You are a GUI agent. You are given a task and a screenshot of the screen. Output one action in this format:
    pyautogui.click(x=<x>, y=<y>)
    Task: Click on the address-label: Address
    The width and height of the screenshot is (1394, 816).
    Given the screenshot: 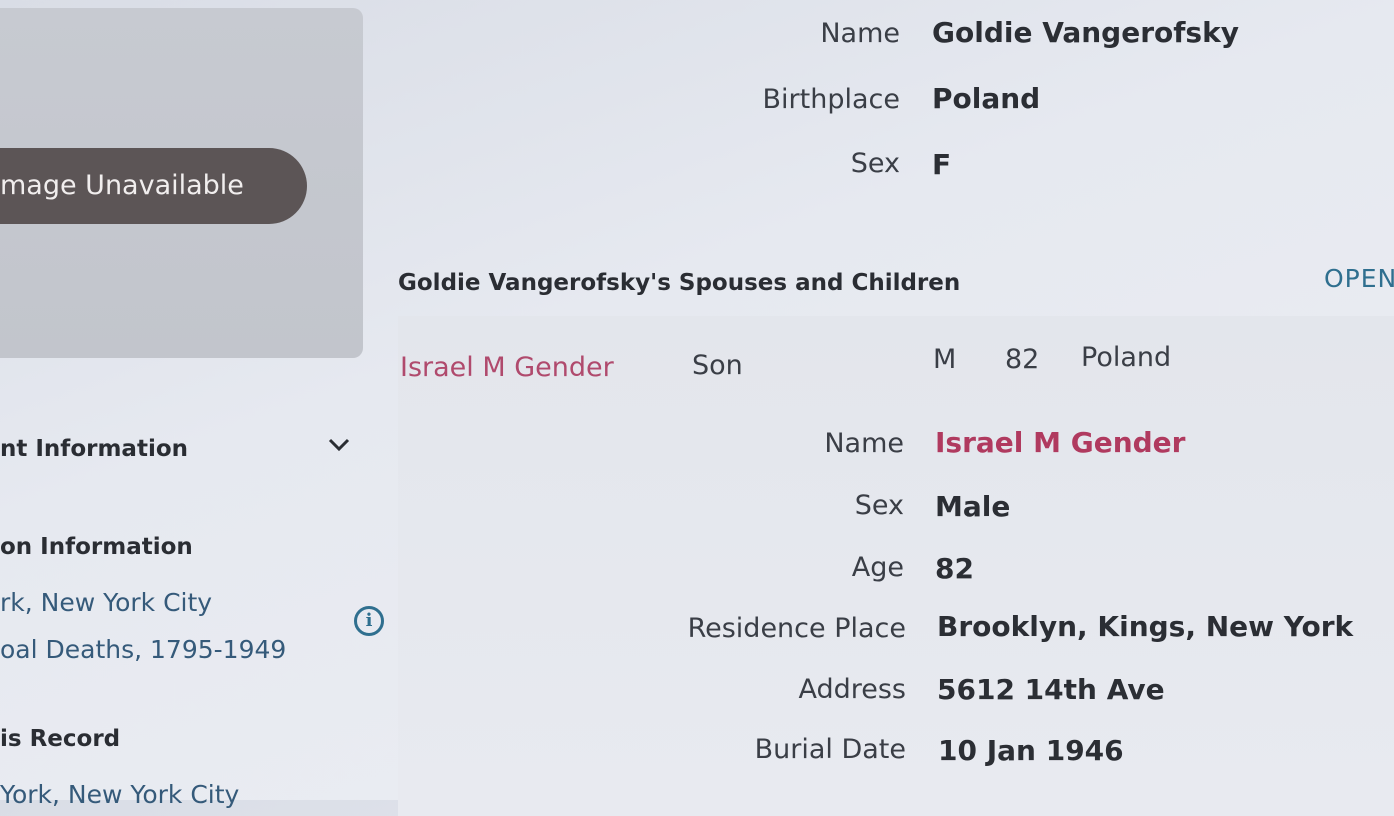 What is the action you would take?
    pyautogui.click(x=852, y=689)
    